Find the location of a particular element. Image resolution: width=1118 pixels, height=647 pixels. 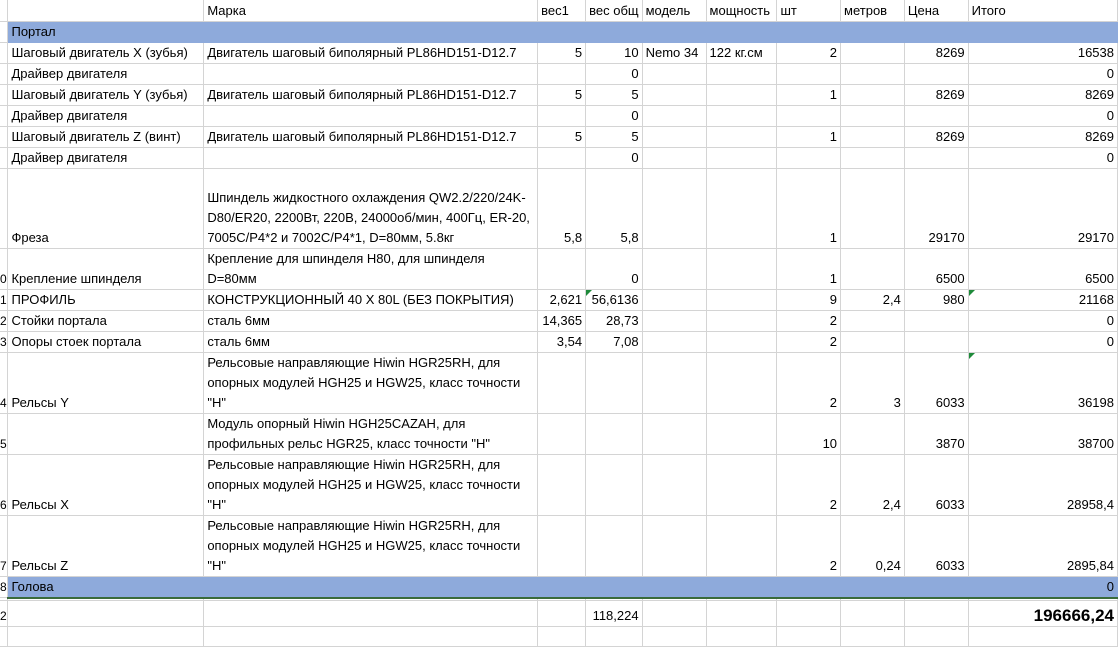

cell-metrov: 0,24 is located at coordinates (872, 546).